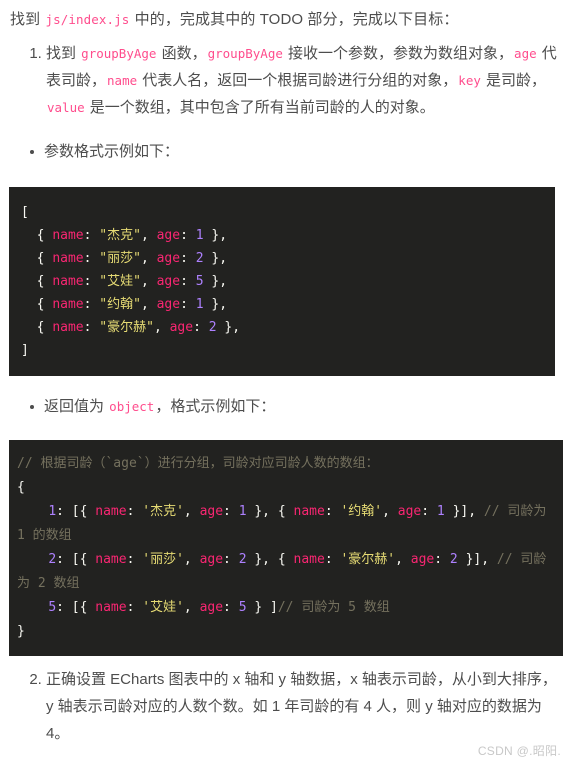 Image resolution: width=571 pixels, height=767 pixels. I want to click on code-token: "丽莎", so click(120, 258).